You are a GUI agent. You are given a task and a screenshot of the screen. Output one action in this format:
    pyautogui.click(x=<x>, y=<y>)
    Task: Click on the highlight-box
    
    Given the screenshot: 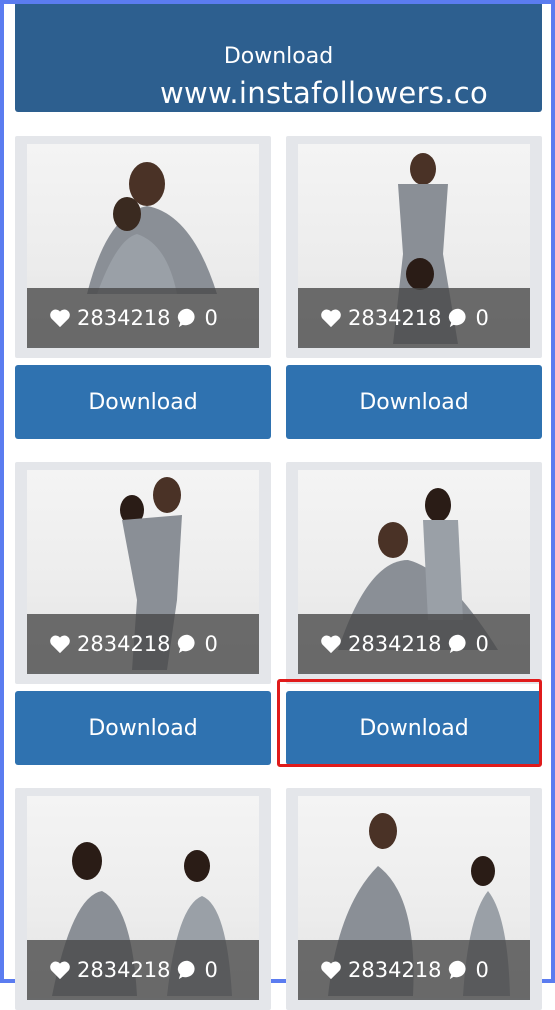 What is the action you would take?
    pyautogui.click(x=409, y=723)
    